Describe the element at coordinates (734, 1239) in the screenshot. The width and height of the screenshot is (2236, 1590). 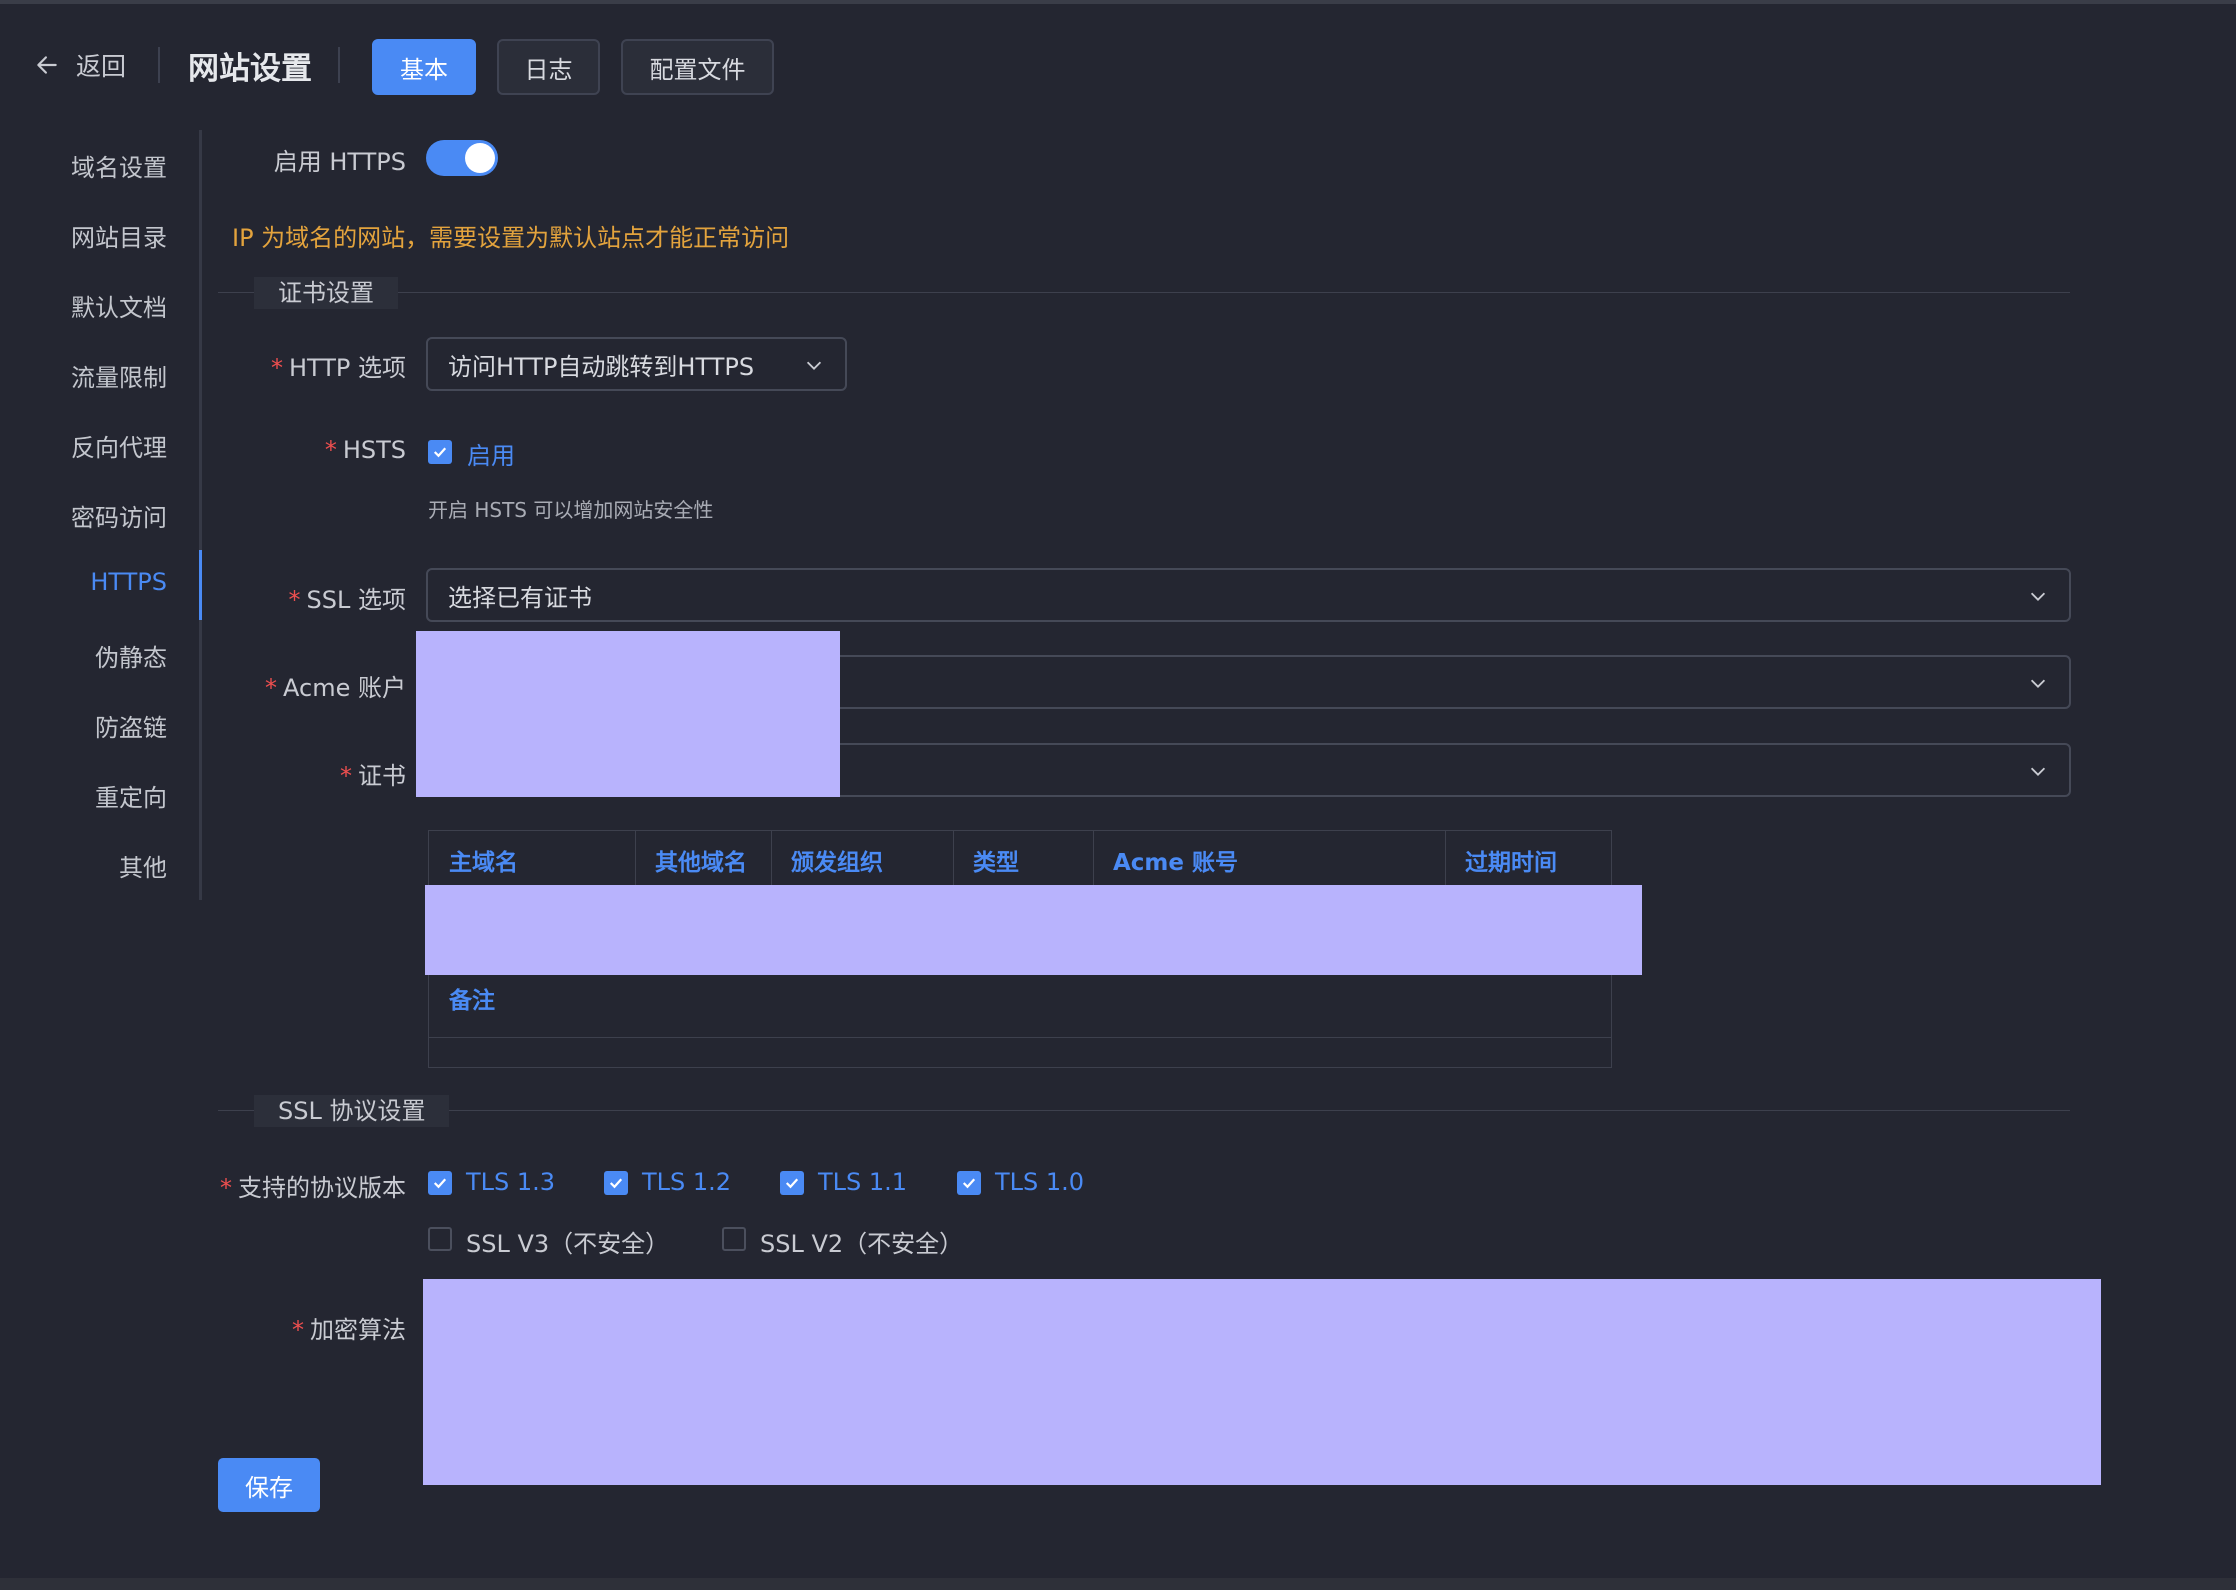
I see `sslv2-checkbox` at that location.